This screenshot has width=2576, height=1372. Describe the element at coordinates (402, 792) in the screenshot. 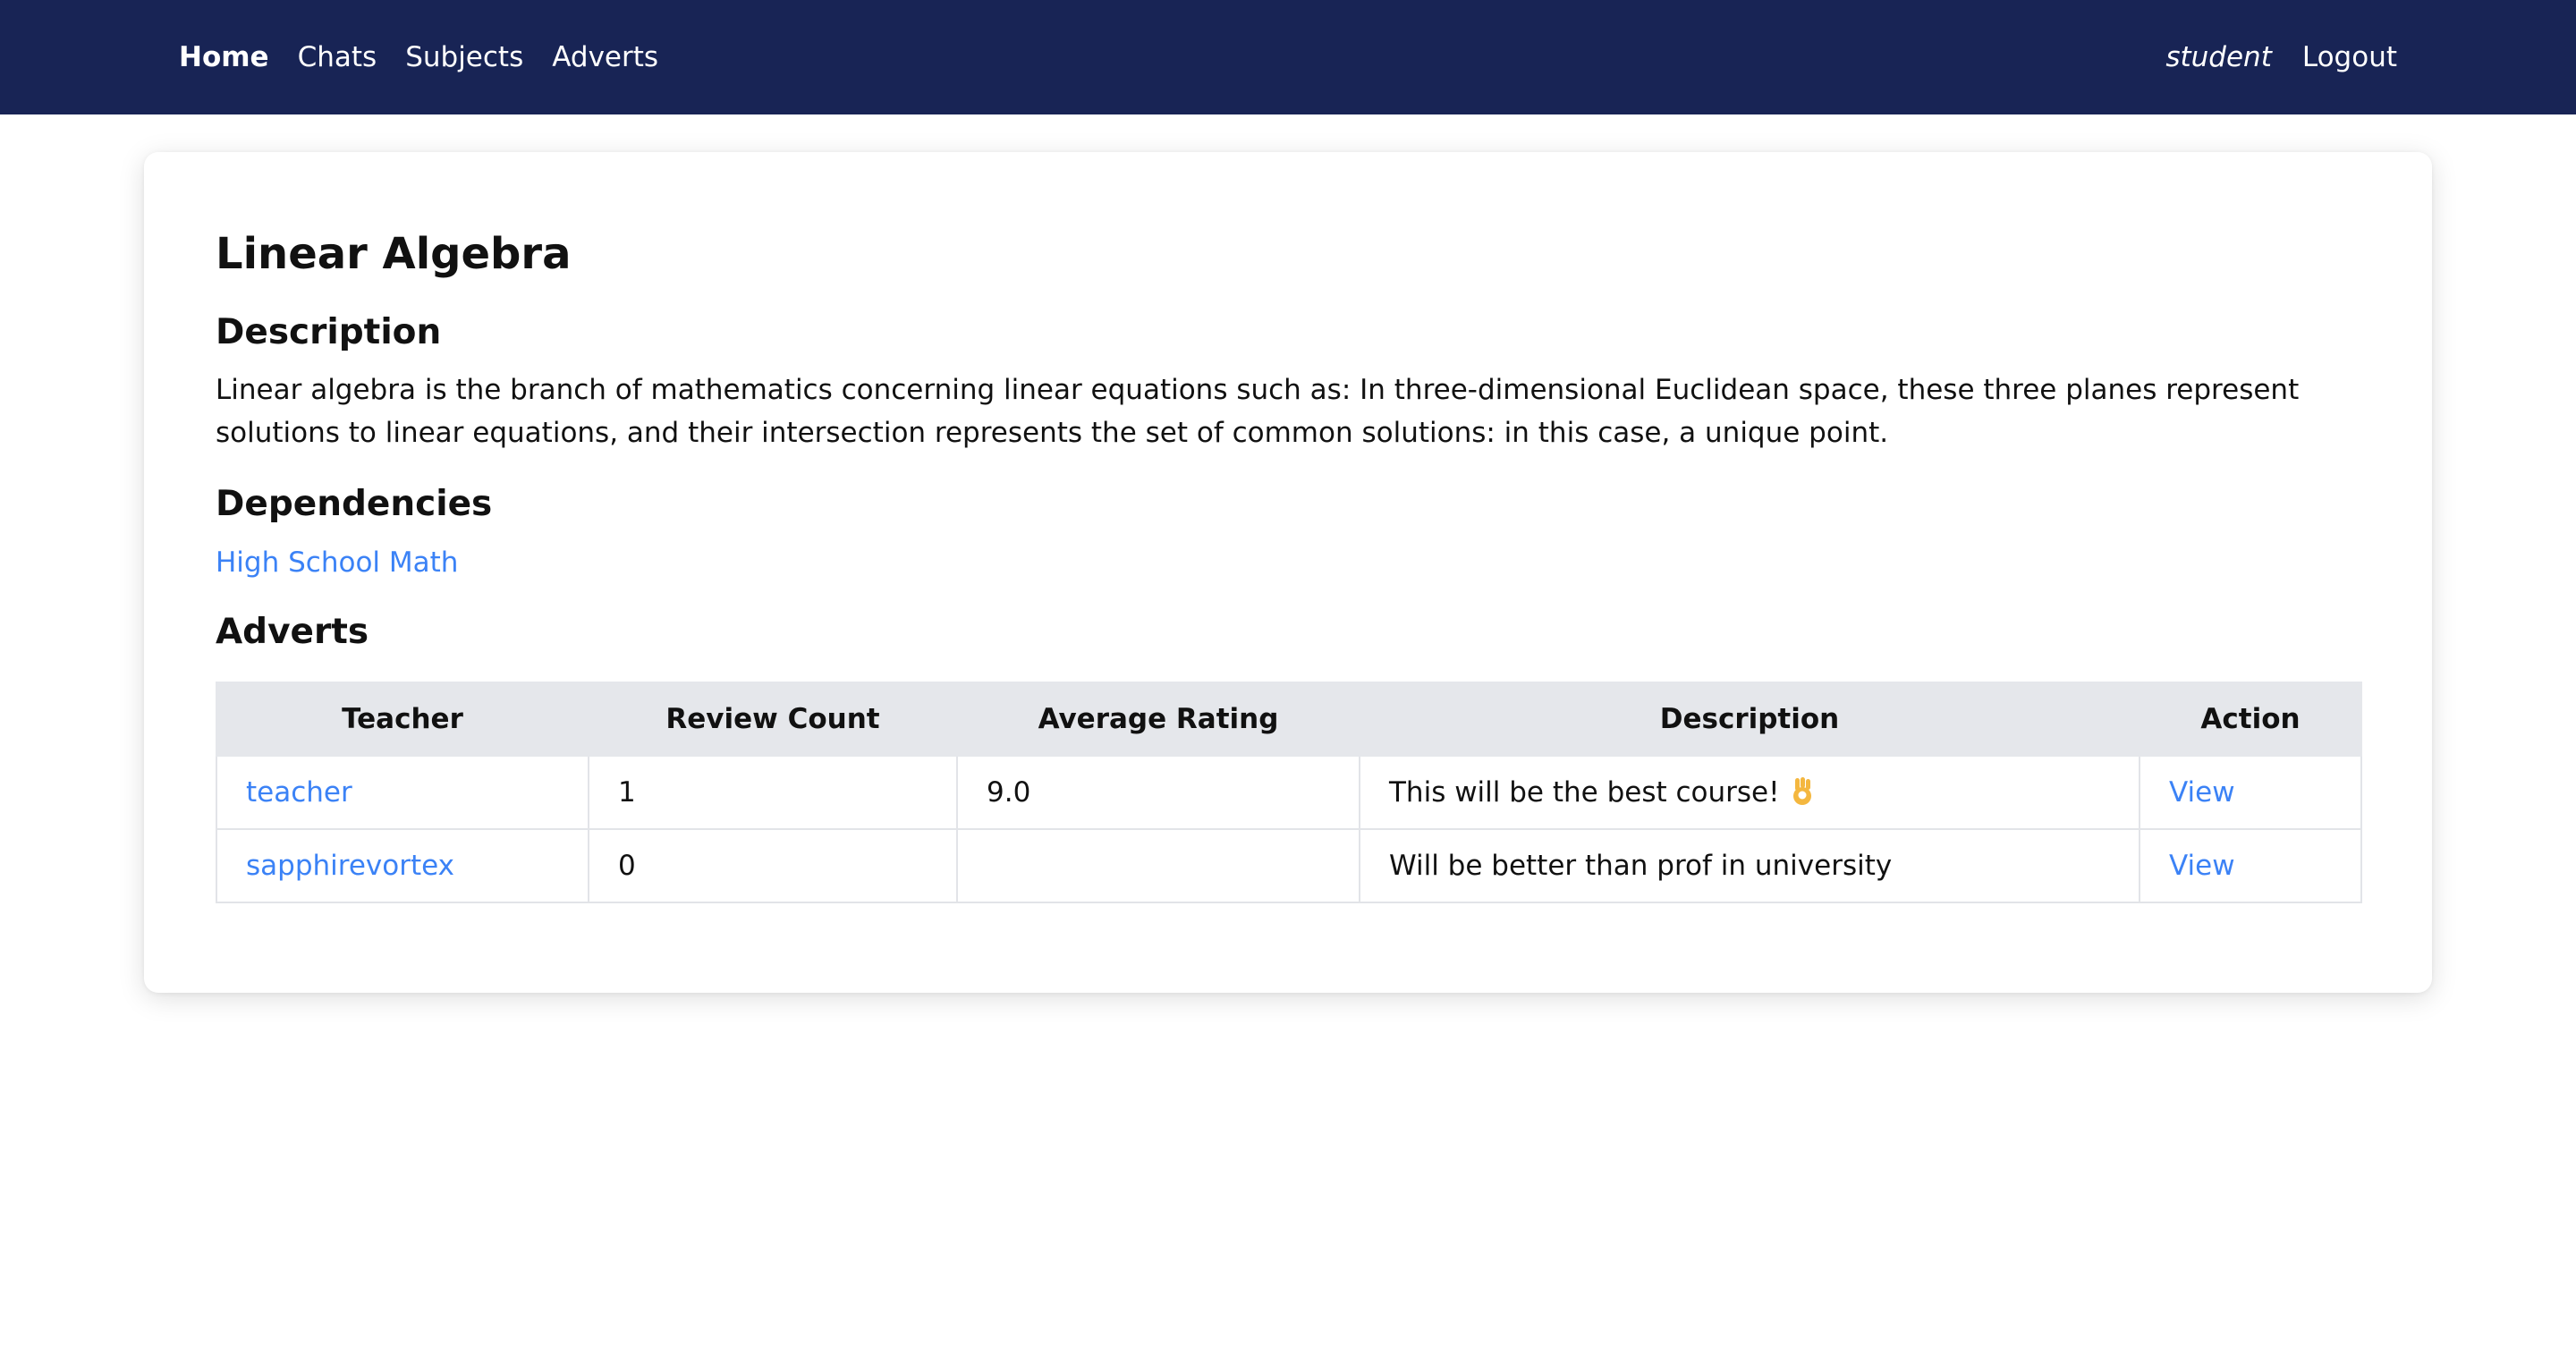

I see `teacher-cell: teacher` at that location.